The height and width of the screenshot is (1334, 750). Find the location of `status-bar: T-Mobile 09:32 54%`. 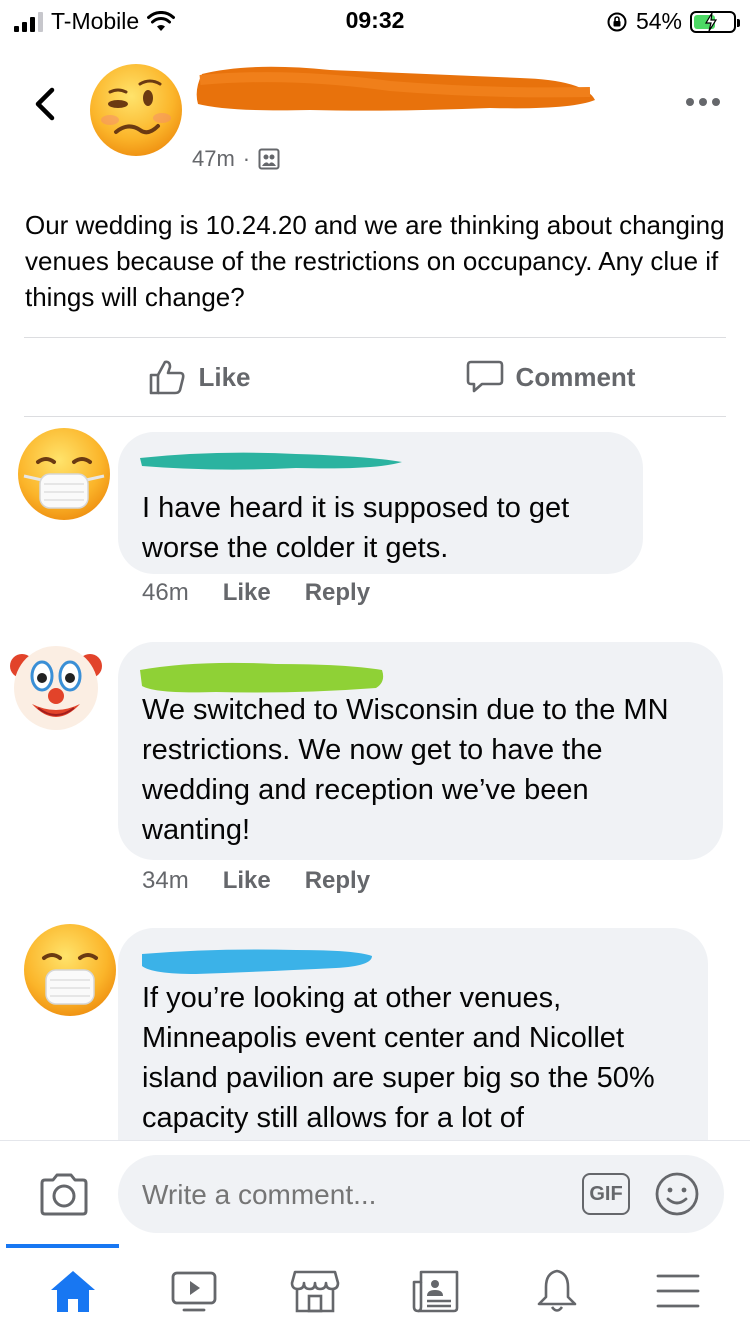

status-bar: T-Mobile 09:32 54% is located at coordinates (375, 21).